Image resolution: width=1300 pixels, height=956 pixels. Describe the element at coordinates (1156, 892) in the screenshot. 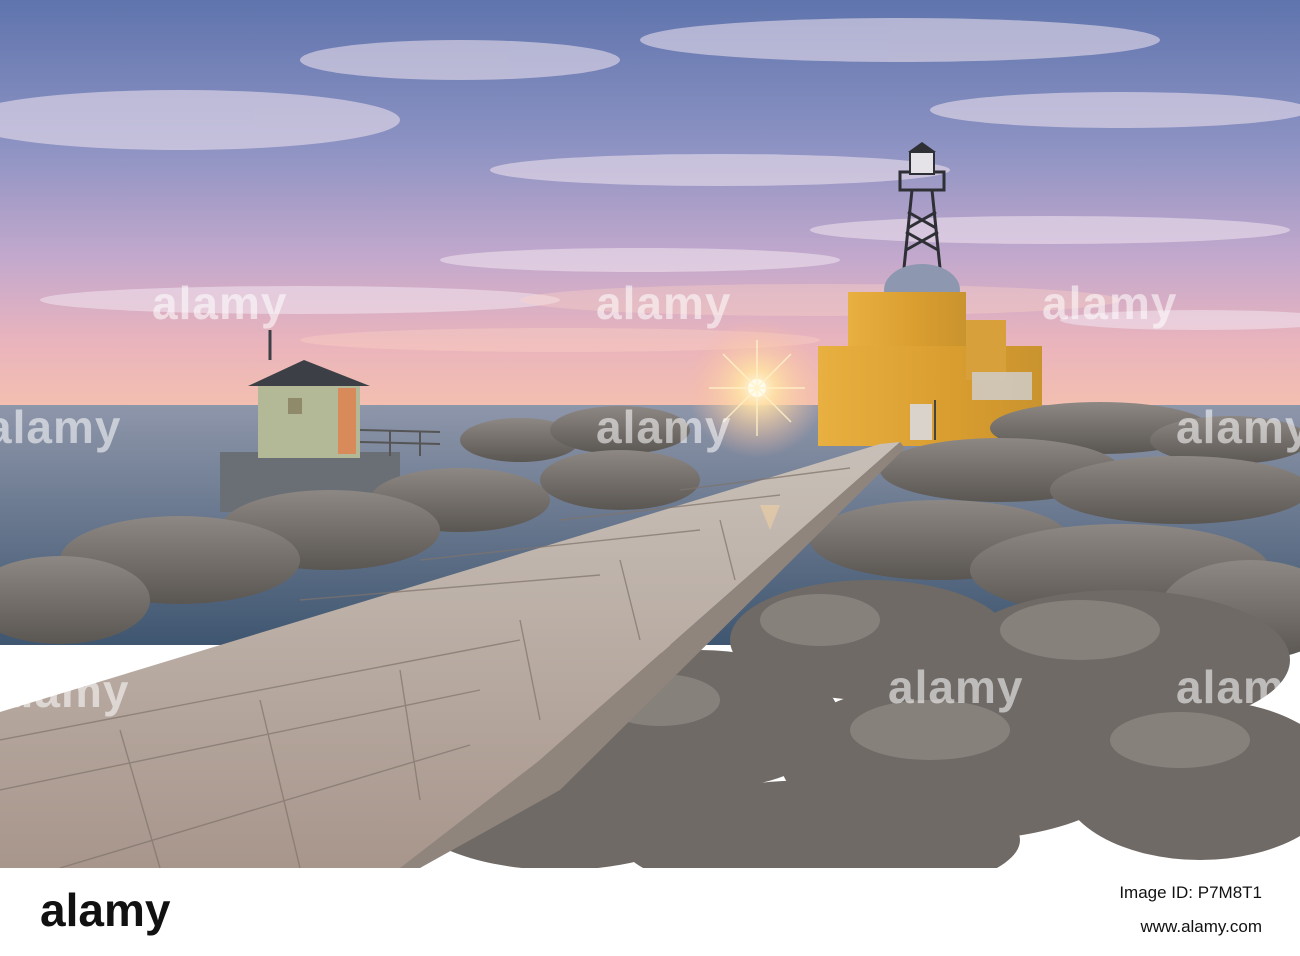

I see `image-id-label: Image ID:` at that location.